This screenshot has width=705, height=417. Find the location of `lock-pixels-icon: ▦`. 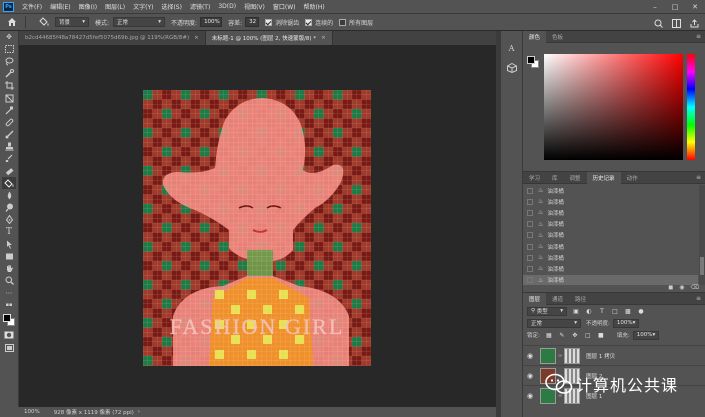

lock-pixels-icon: ▦ is located at coordinates (549, 335).